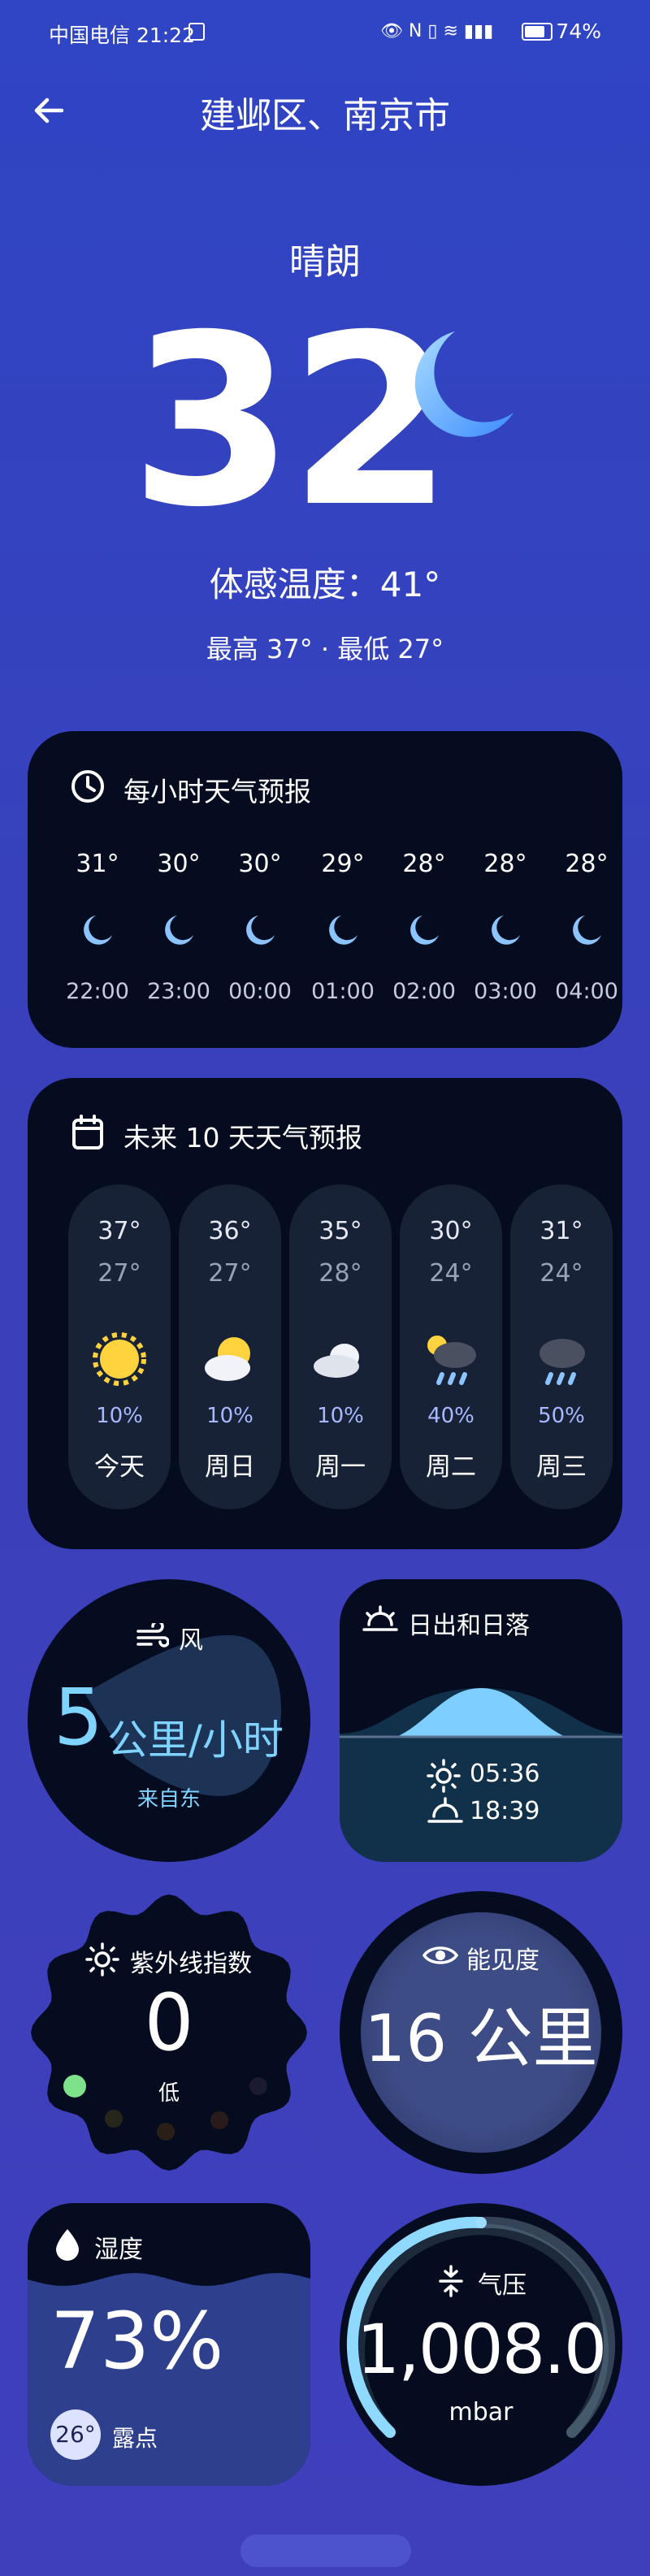 The width and height of the screenshot is (650, 2576). What do you see at coordinates (169, 2093) in the screenshot?
I see `uv-level: 低` at bounding box center [169, 2093].